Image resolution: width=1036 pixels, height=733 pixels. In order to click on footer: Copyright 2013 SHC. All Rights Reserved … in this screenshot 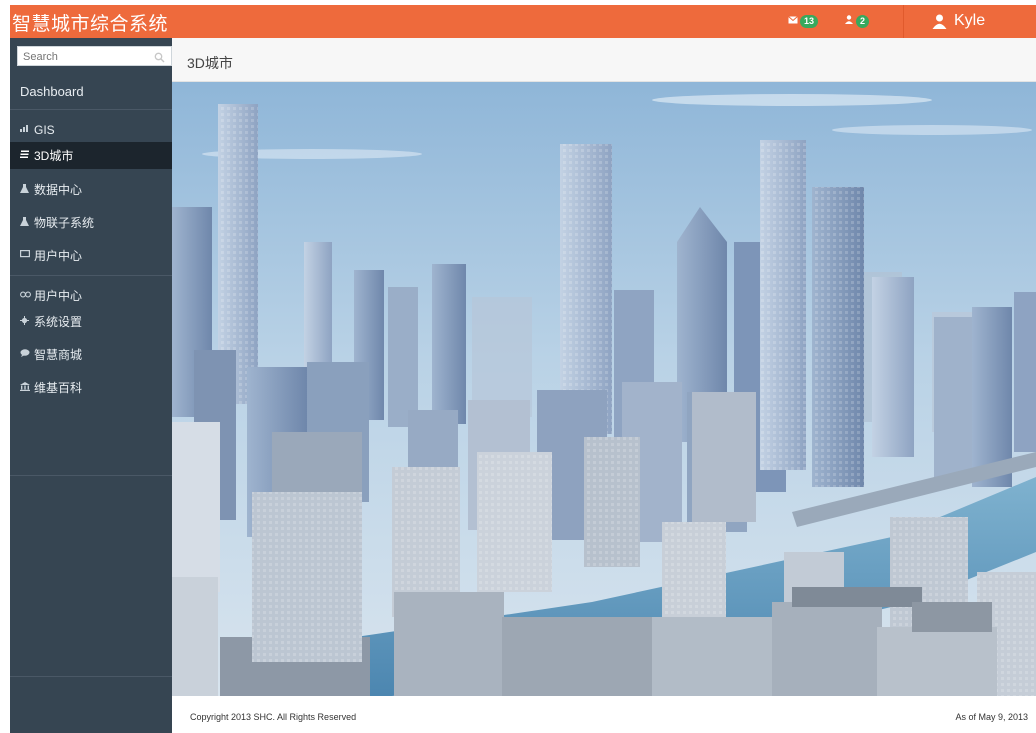, I will do `click(604, 714)`.